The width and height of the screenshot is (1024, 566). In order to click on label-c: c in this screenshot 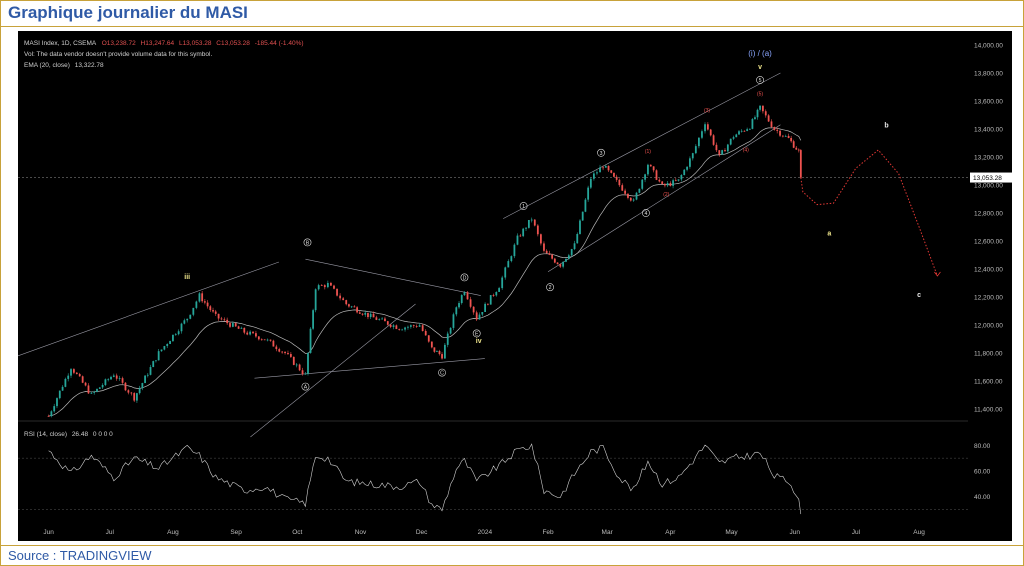, I will do `click(919, 295)`.